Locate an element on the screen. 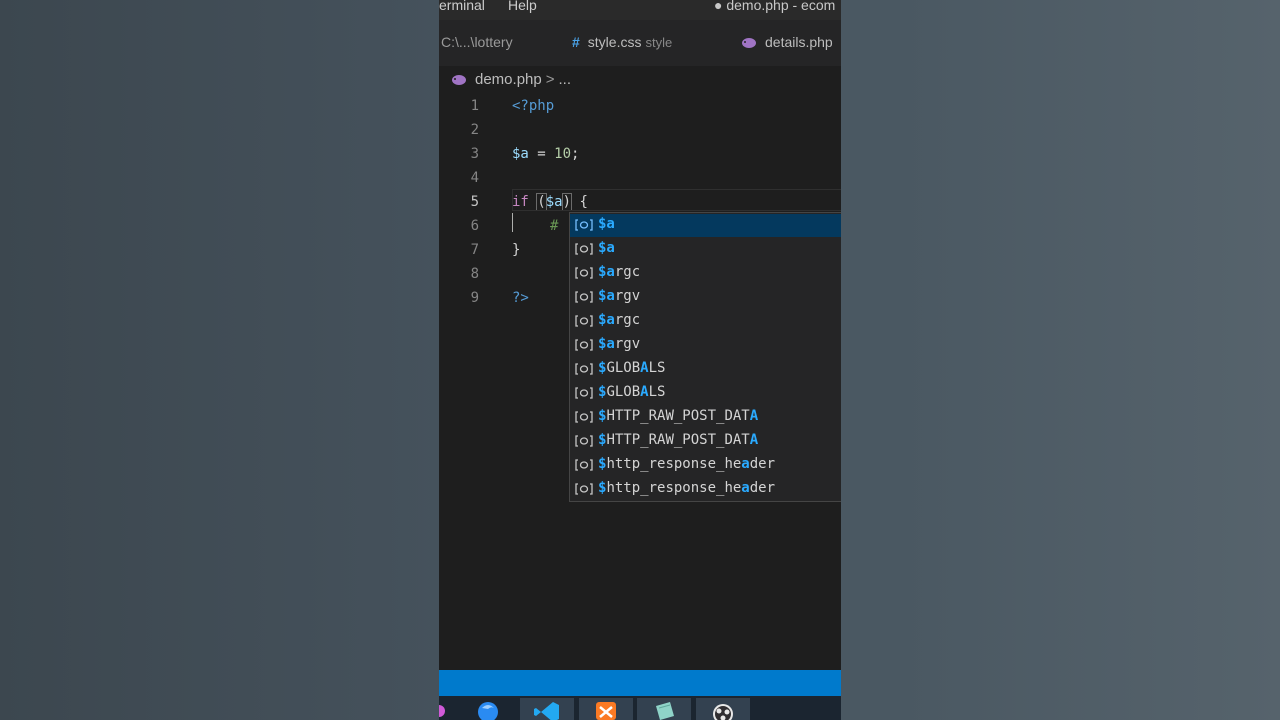 This screenshot has height=720, width=1280. status-bar is located at coordinates (640, 683).